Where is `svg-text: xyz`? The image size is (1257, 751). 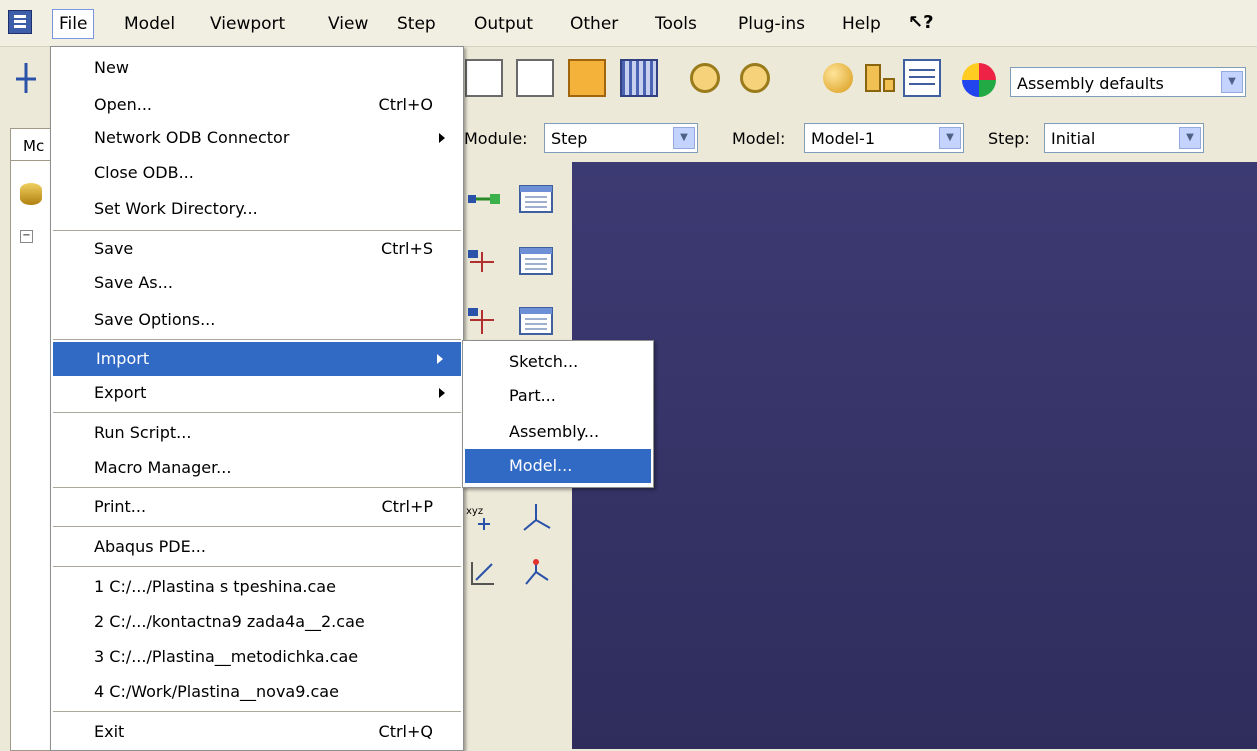 svg-text: xyz is located at coordinates (474, 511).